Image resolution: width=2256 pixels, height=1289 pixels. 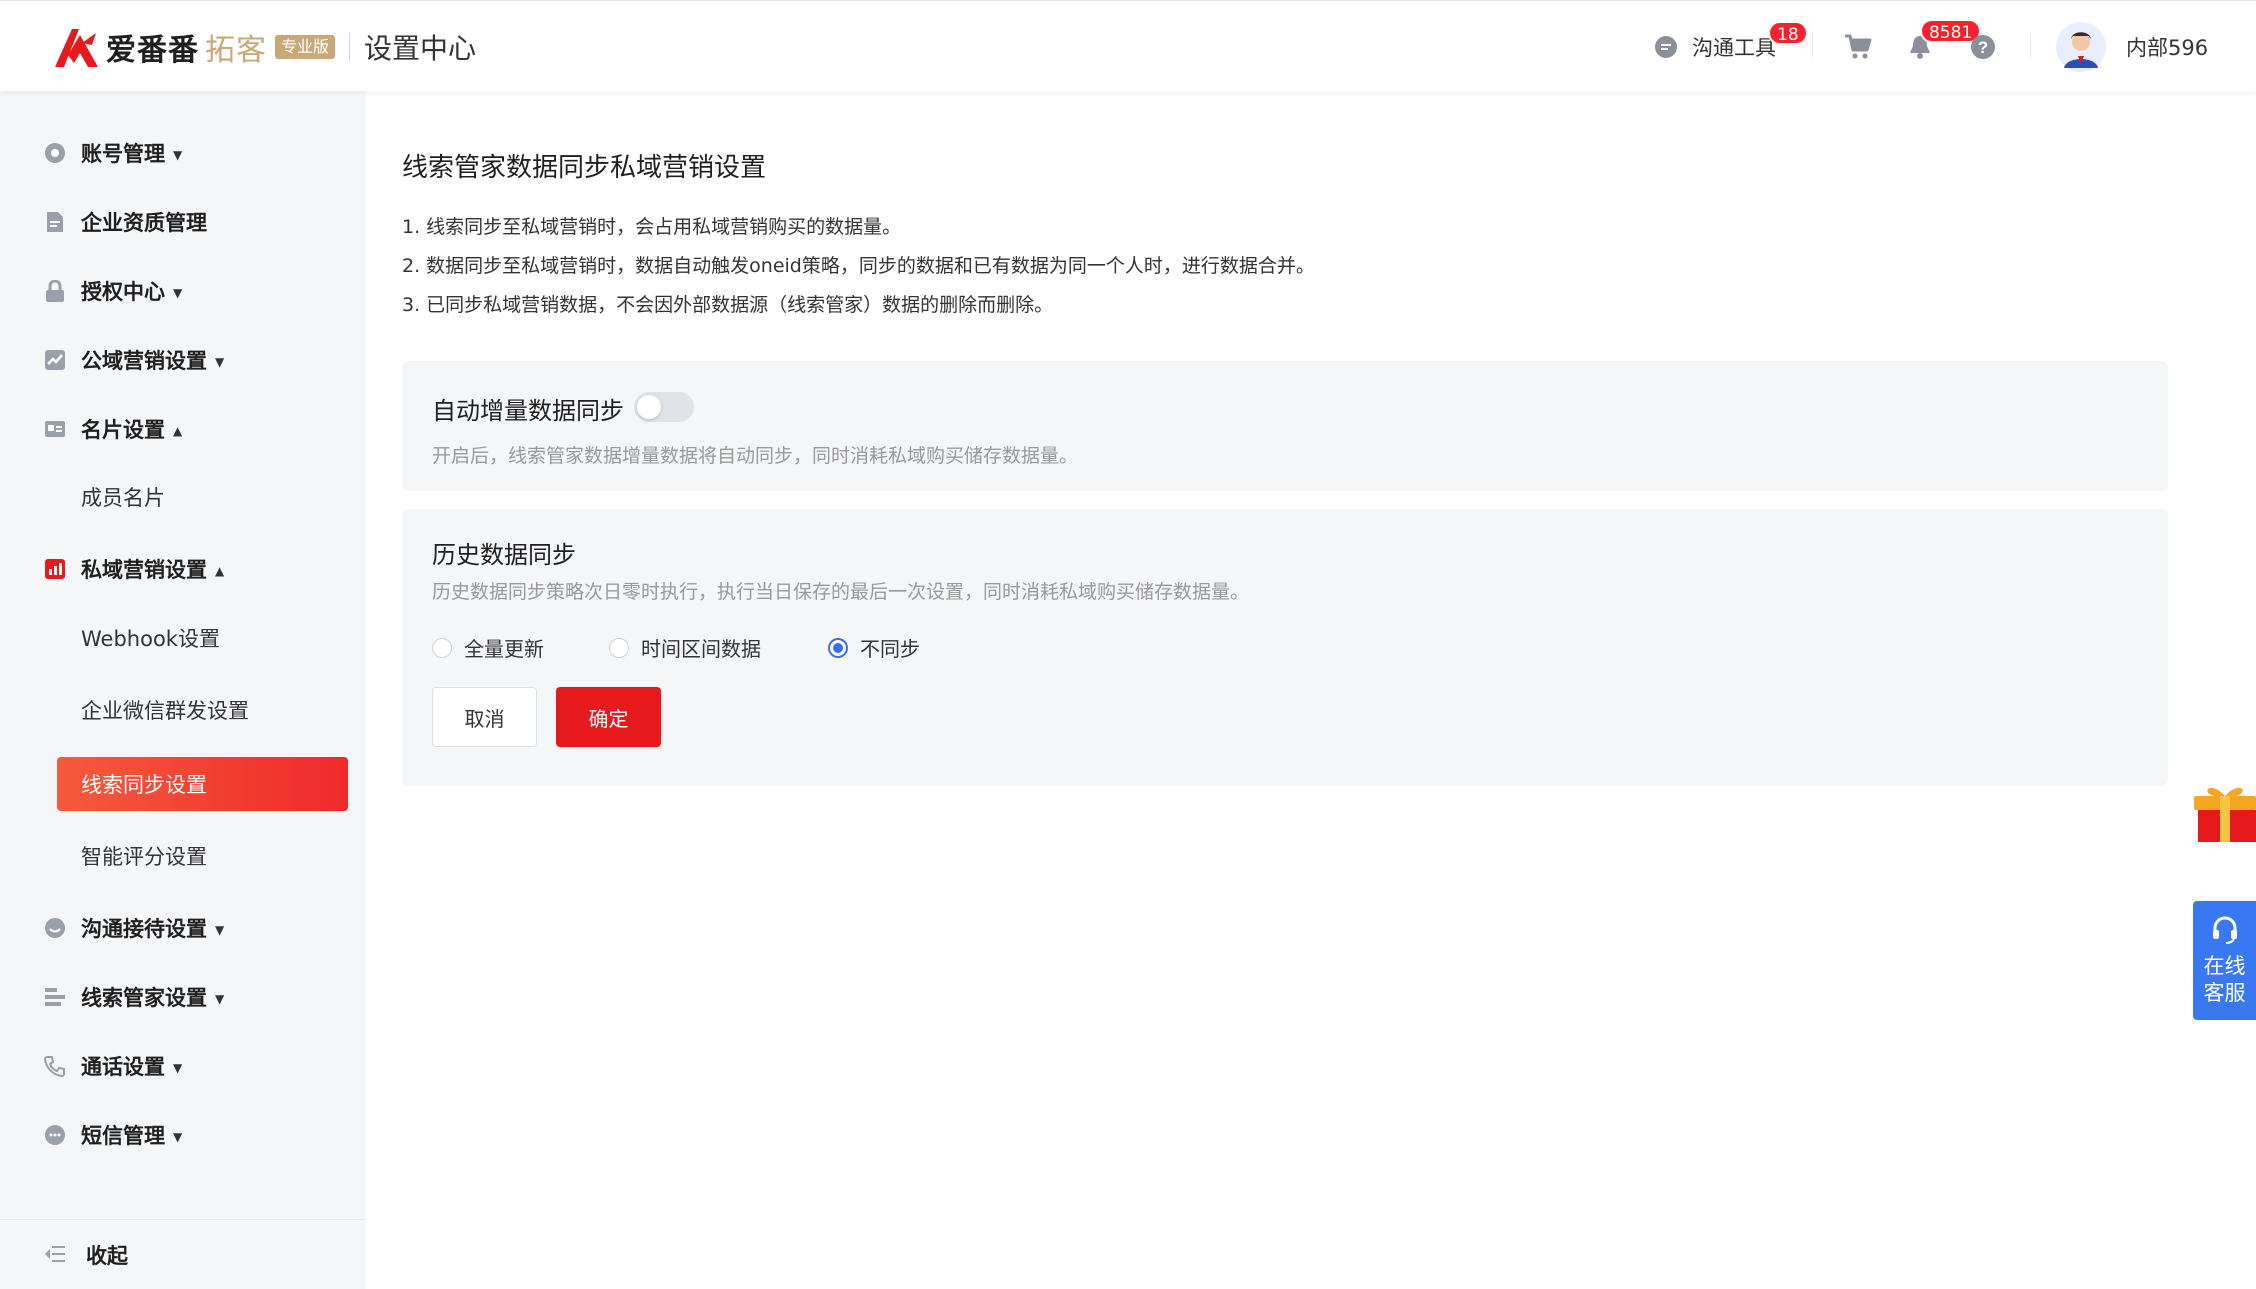 I want to click on sidebar-item-account: 账号管理 ▼, so click(x=183, y=153).